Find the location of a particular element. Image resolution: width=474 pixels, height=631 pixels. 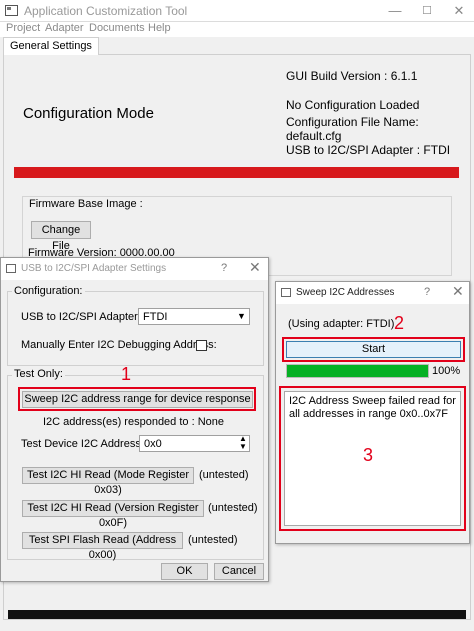

progress-fill is located at coordinates (357, 371).